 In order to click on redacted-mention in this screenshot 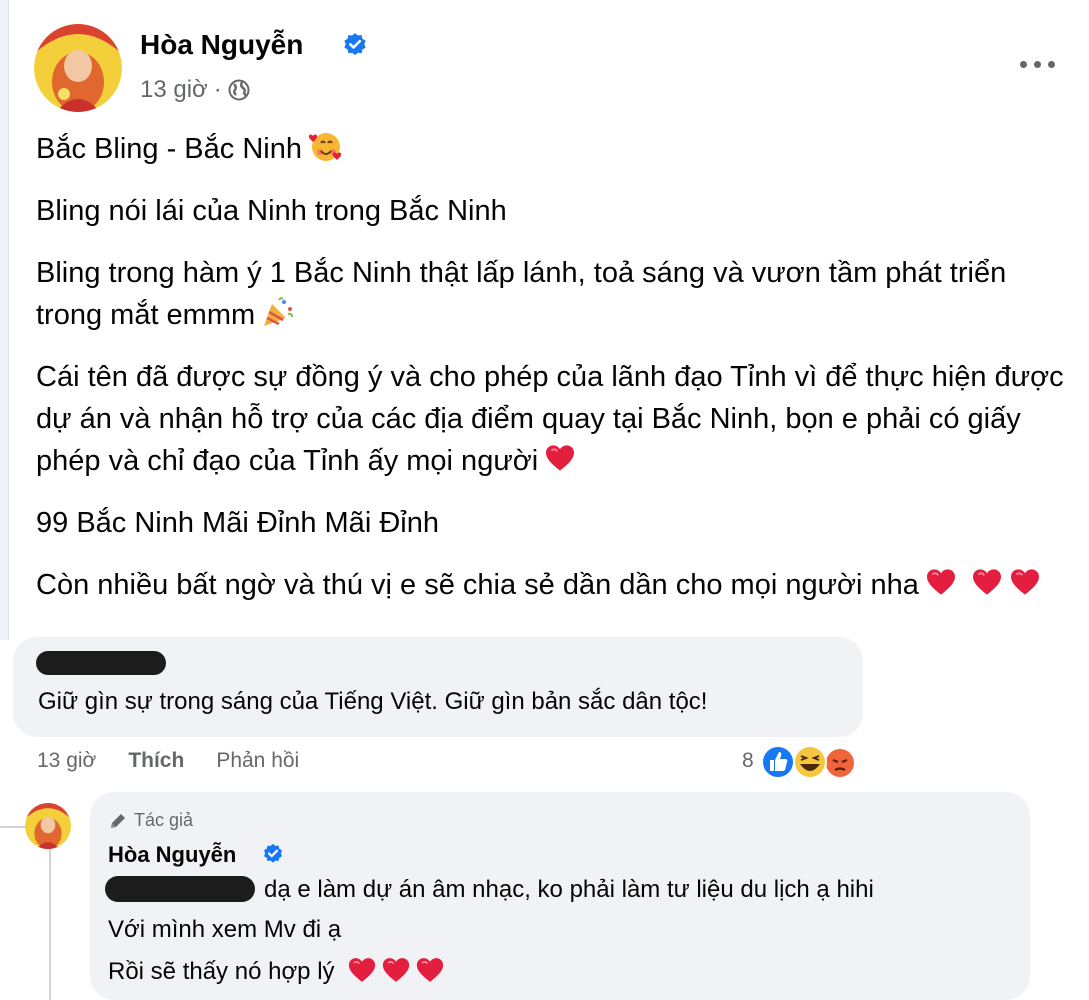, I will do `click(180, 889)`.